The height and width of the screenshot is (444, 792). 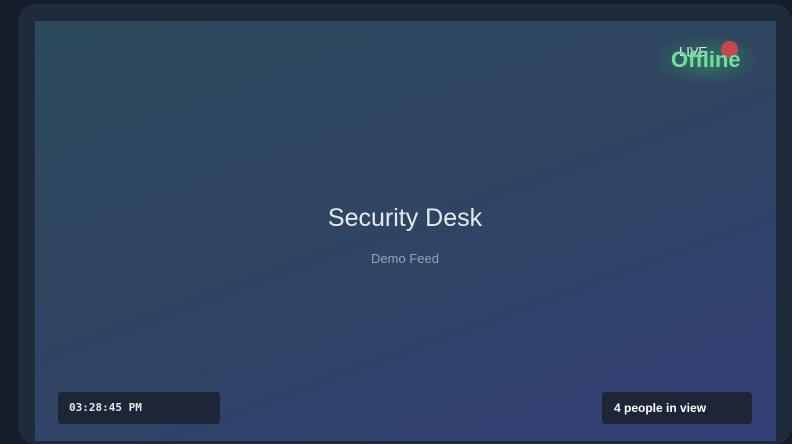 What do you see at coordinates (405, 218) in the screenshot?
I see `feed-title: Security Desk` at bounding box center [405, 218].